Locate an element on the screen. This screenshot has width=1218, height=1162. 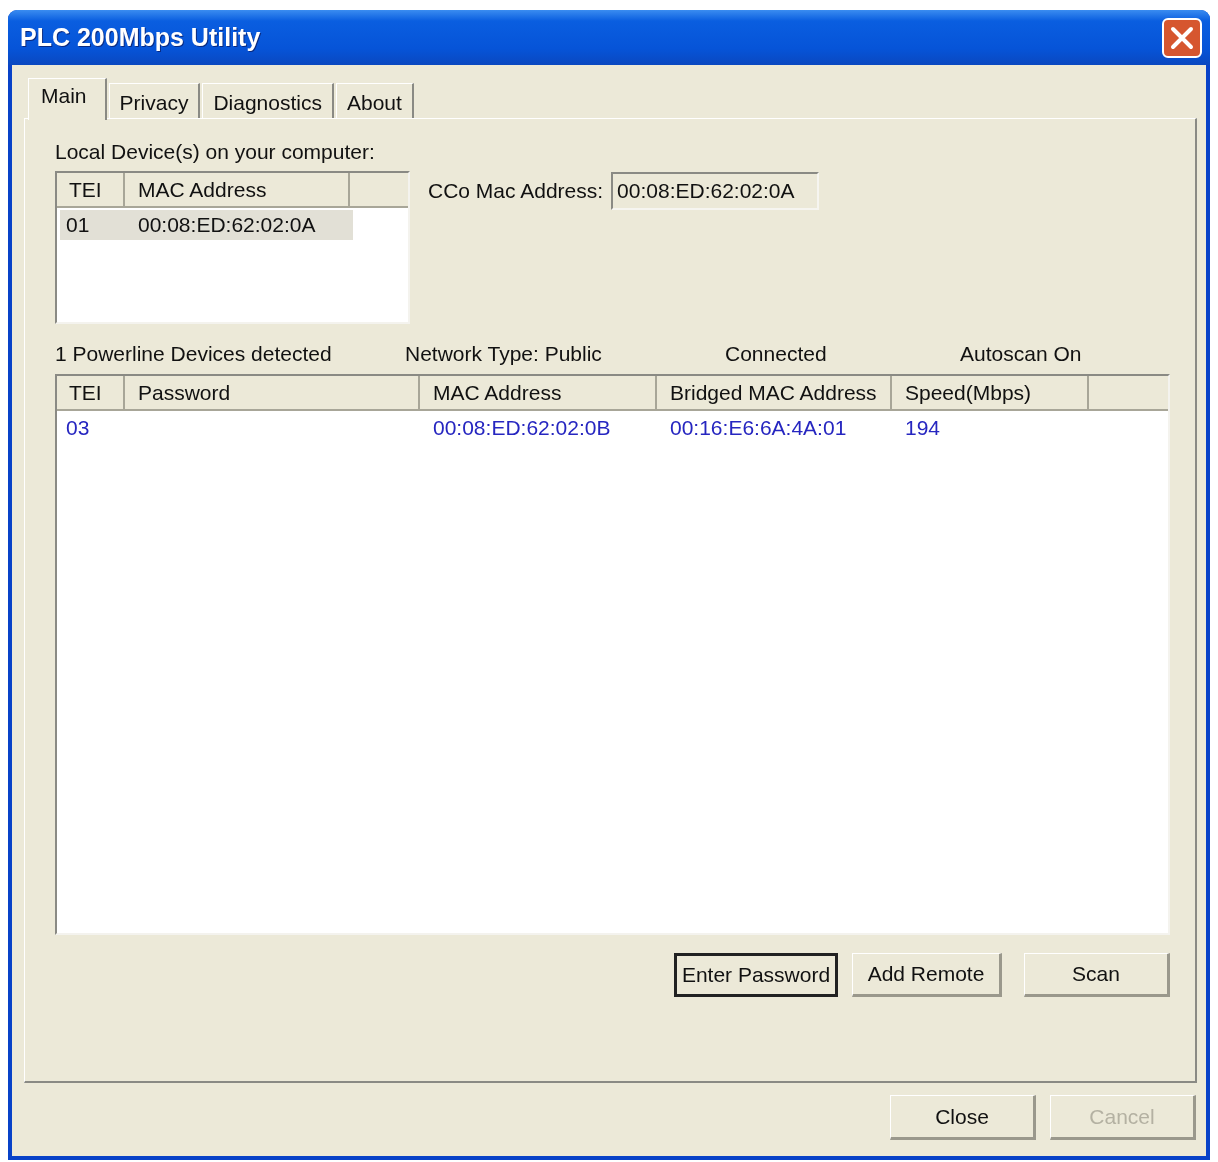
dialog-button: Close is located at coordinates (963, 1117).